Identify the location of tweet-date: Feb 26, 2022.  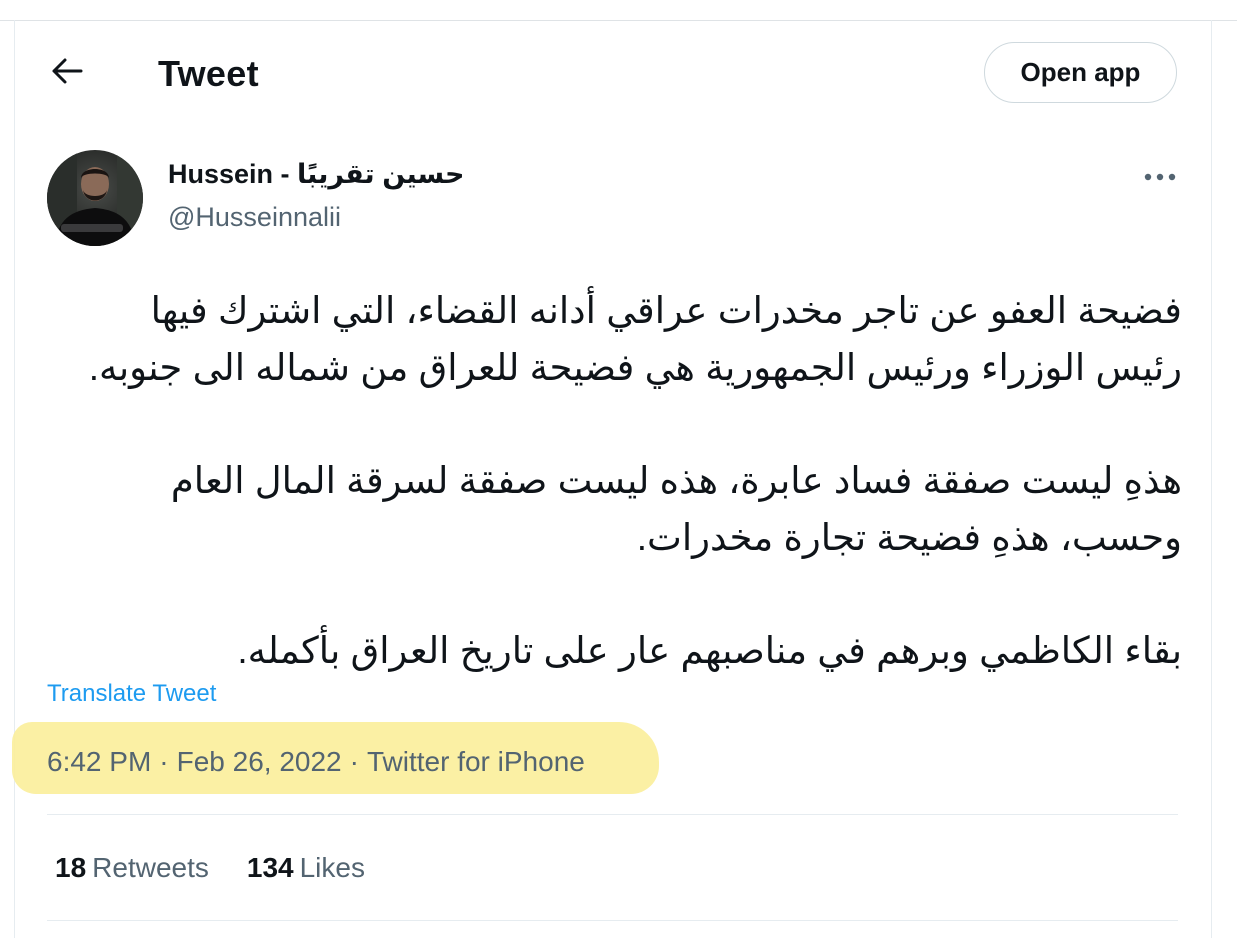
(259, 761).